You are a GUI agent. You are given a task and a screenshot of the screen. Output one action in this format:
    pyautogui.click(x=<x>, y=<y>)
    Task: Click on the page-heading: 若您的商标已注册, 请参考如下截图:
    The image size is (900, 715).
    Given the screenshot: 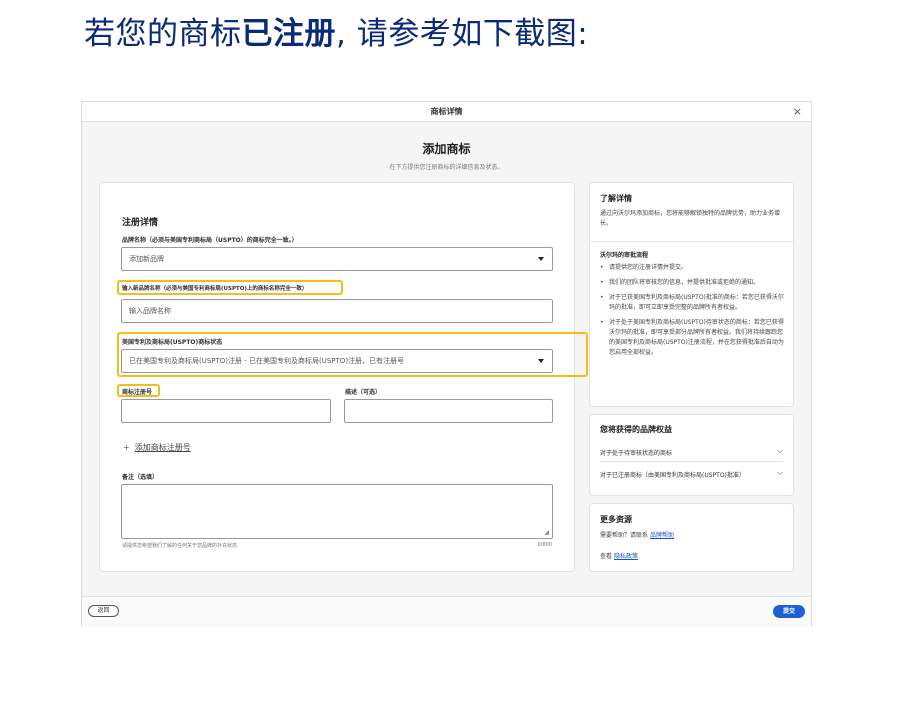 What is the action you would take?
    pyautogui.click(x=336, y=30)
    